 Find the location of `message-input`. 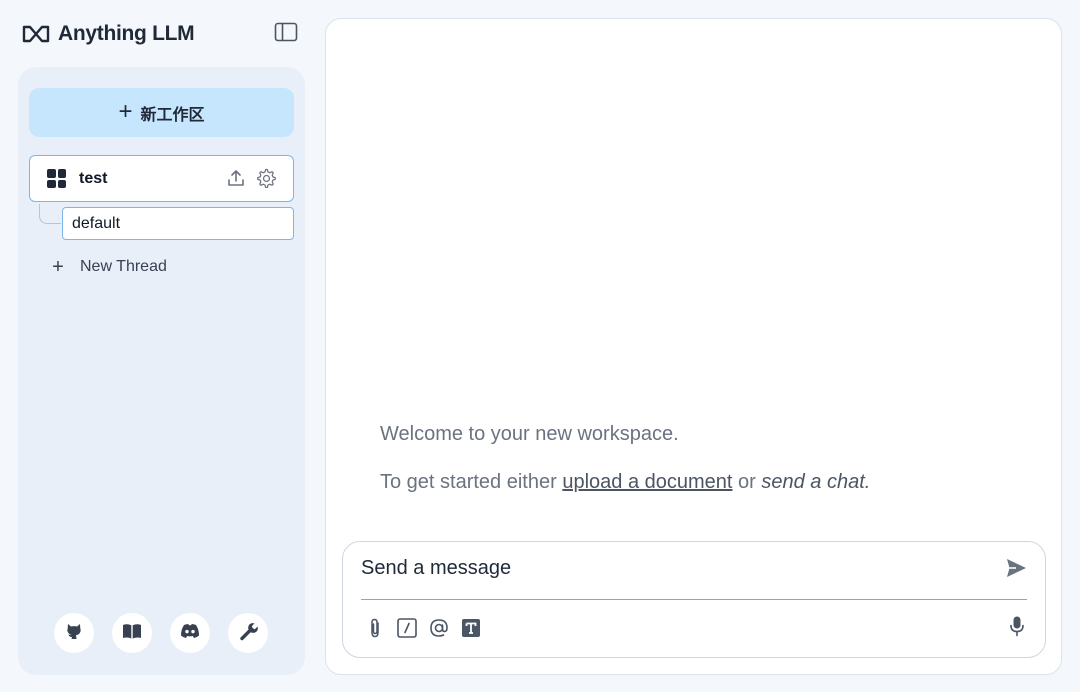

message-input is located at coordinates (676, 568).